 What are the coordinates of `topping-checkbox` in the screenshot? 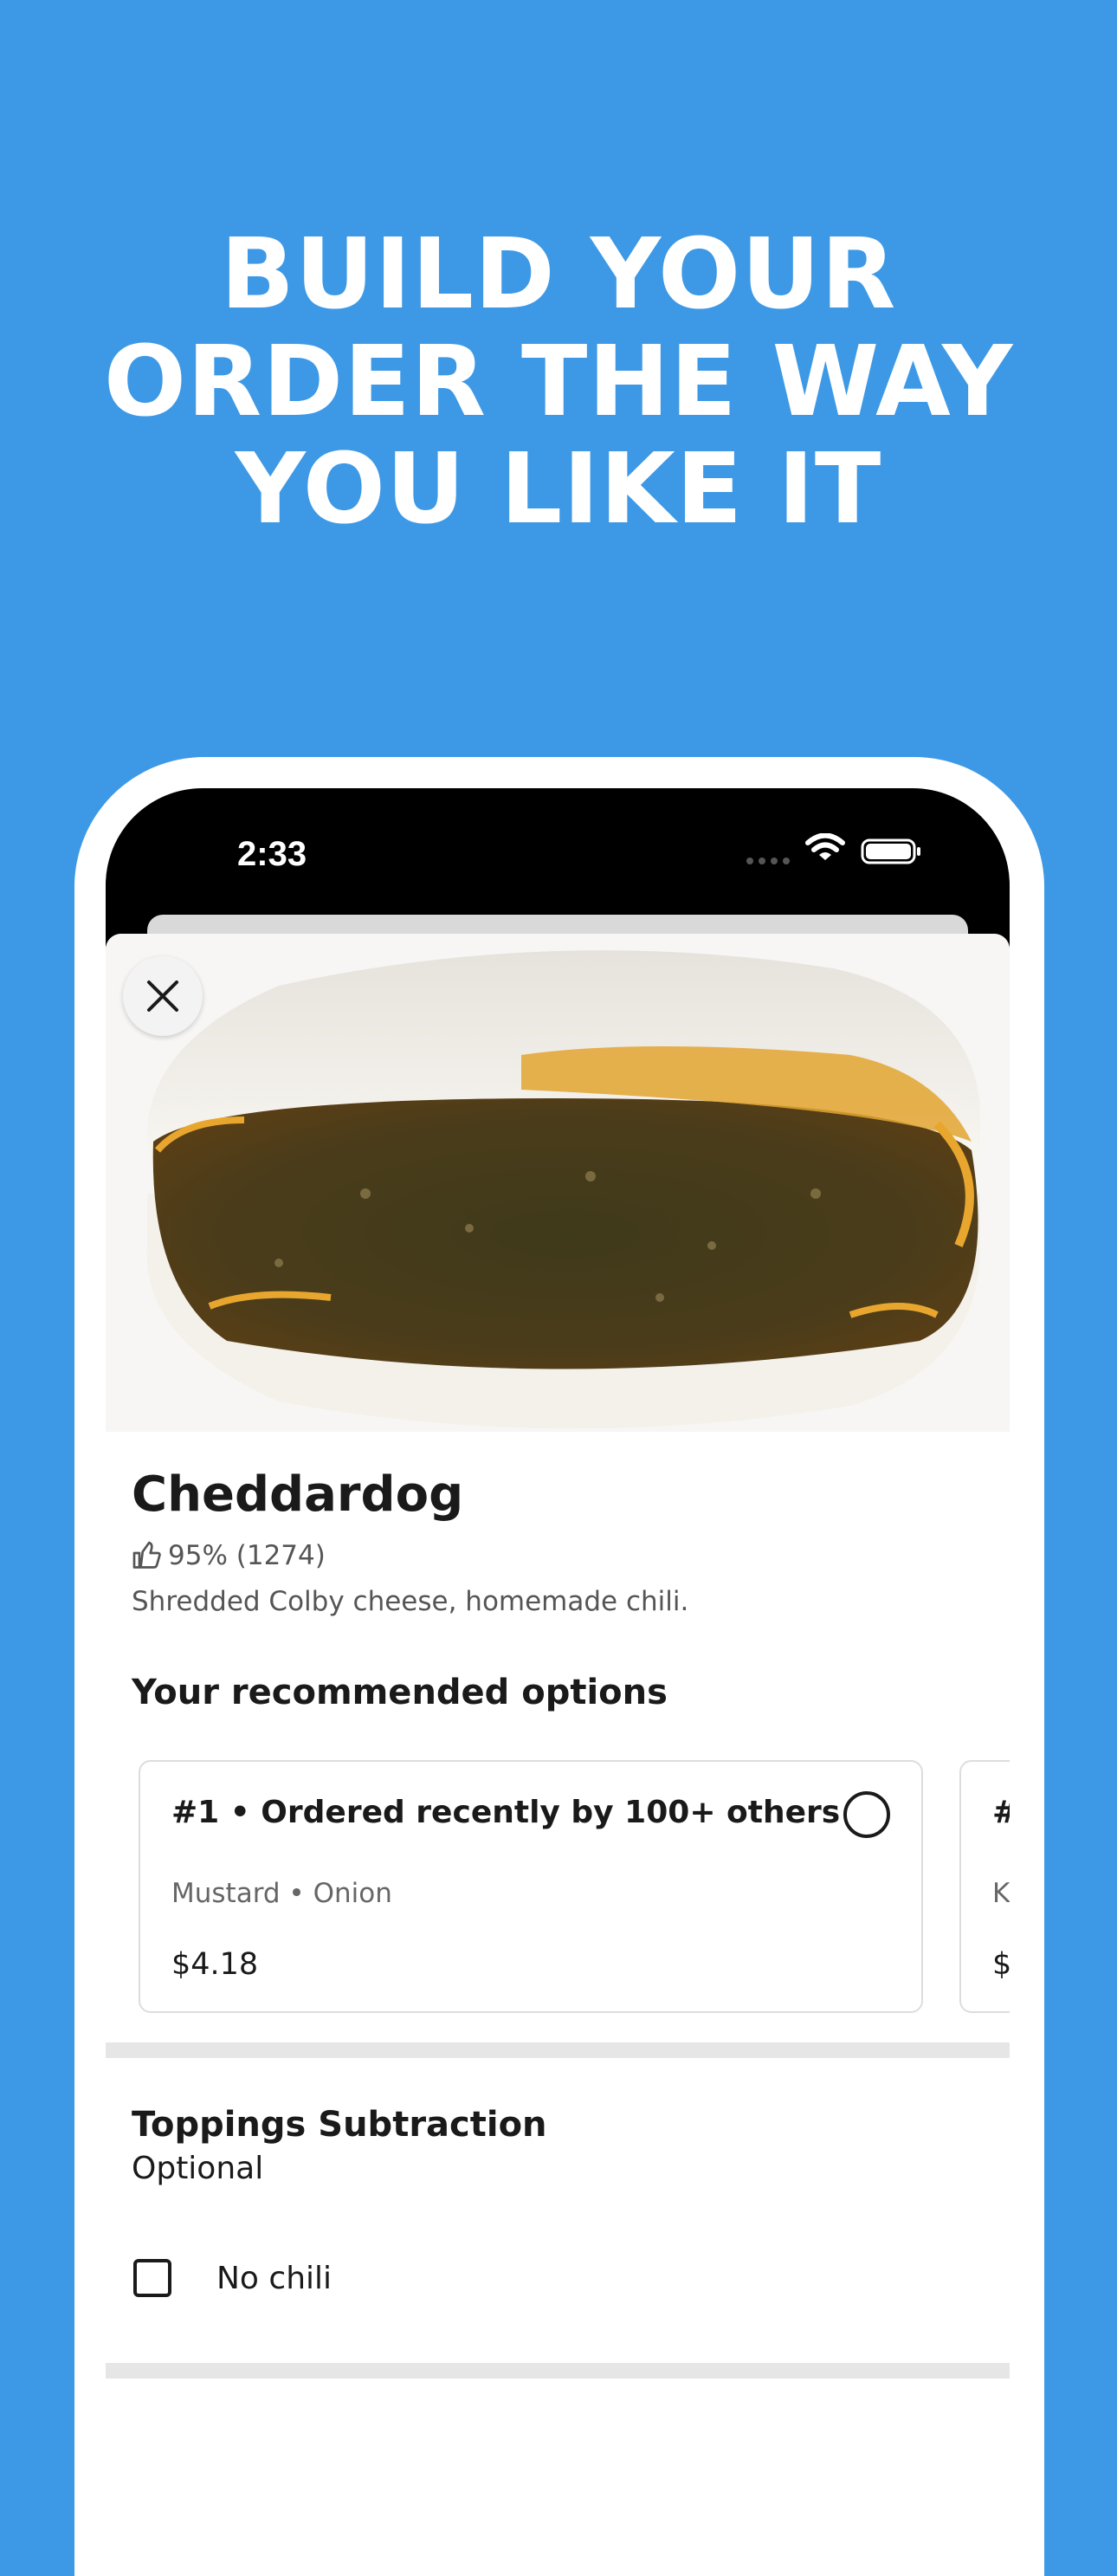 It's located at (152, 2278).